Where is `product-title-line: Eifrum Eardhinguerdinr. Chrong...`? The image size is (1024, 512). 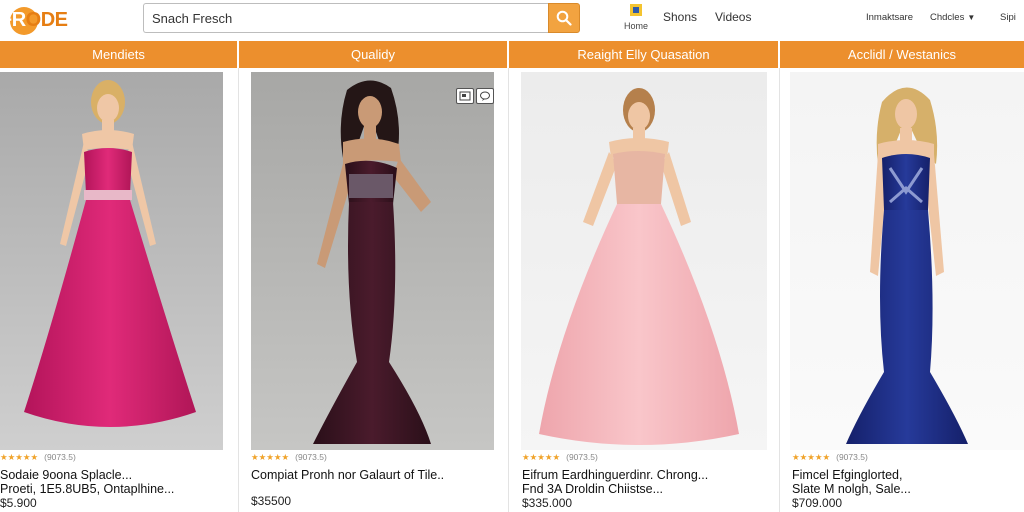 product-title-line: Eifrum Eardhinguerdinr. Chrong... is located at coordinates (615, 475).